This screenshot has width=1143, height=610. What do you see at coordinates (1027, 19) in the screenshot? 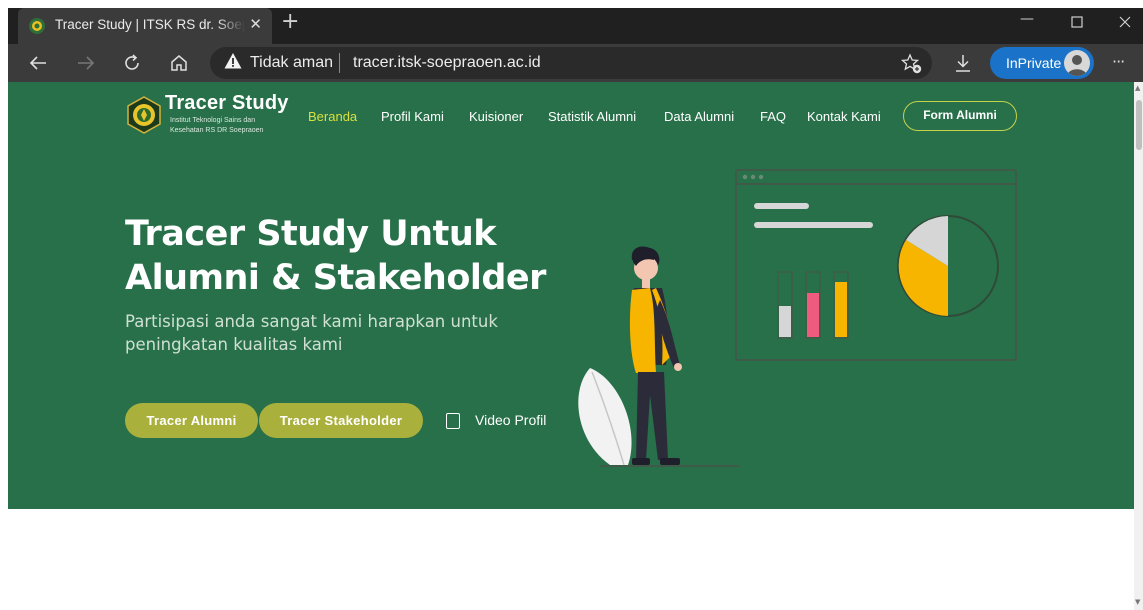
I see `minimize-icon: —` at bounding box center [1027, 19].